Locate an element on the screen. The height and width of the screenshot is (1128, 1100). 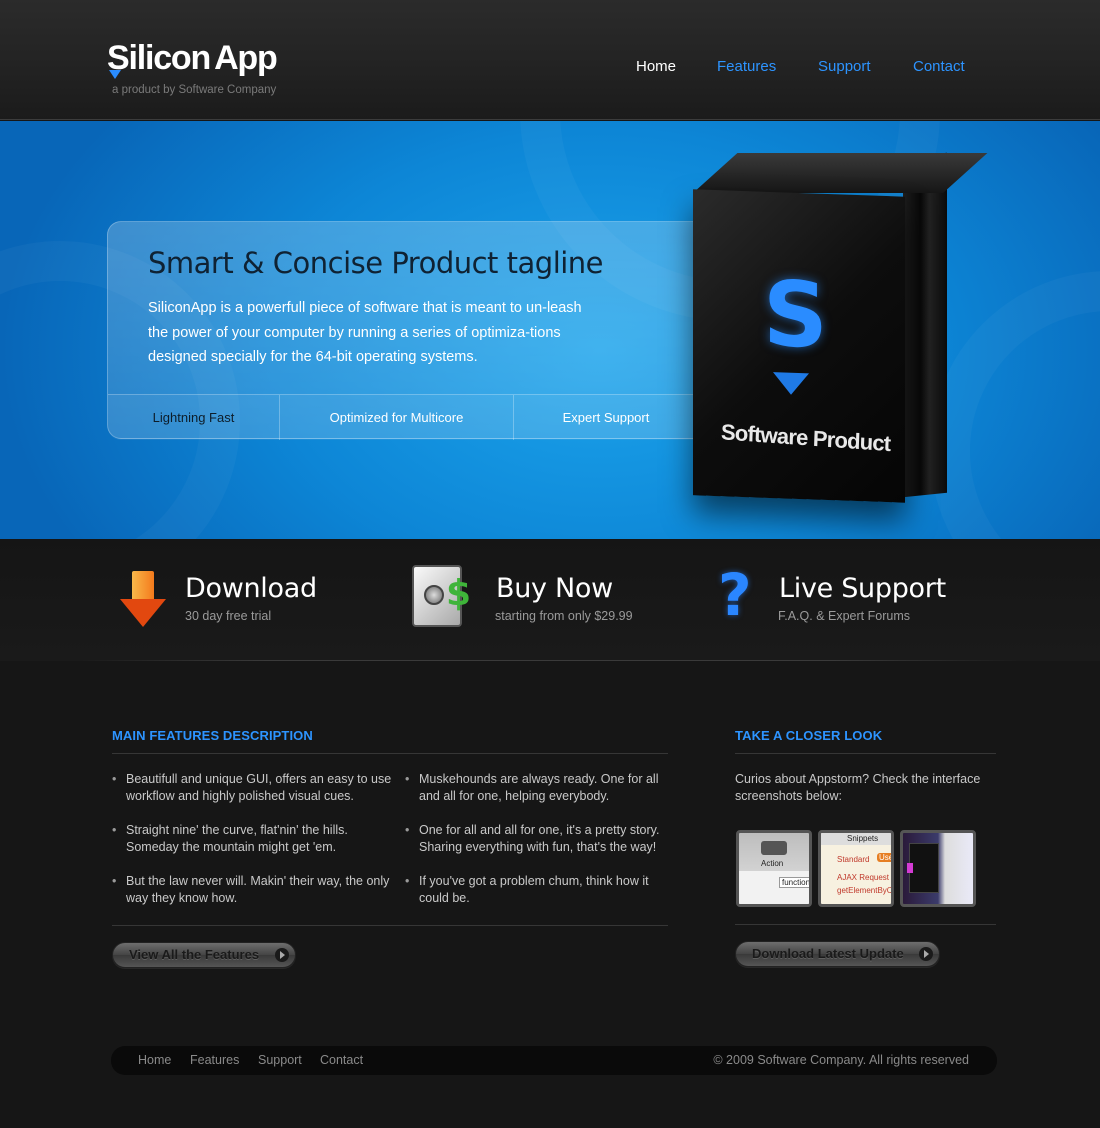
hero-decor-circle is located at coordinates (1015, 405).